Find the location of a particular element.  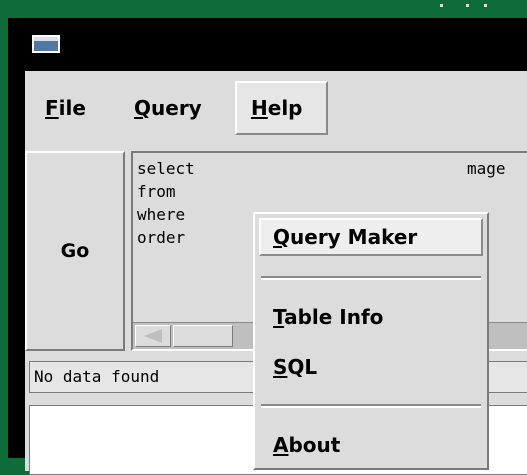

menu-item-sql-mnemonic: S is located at coordinates (280, 367).